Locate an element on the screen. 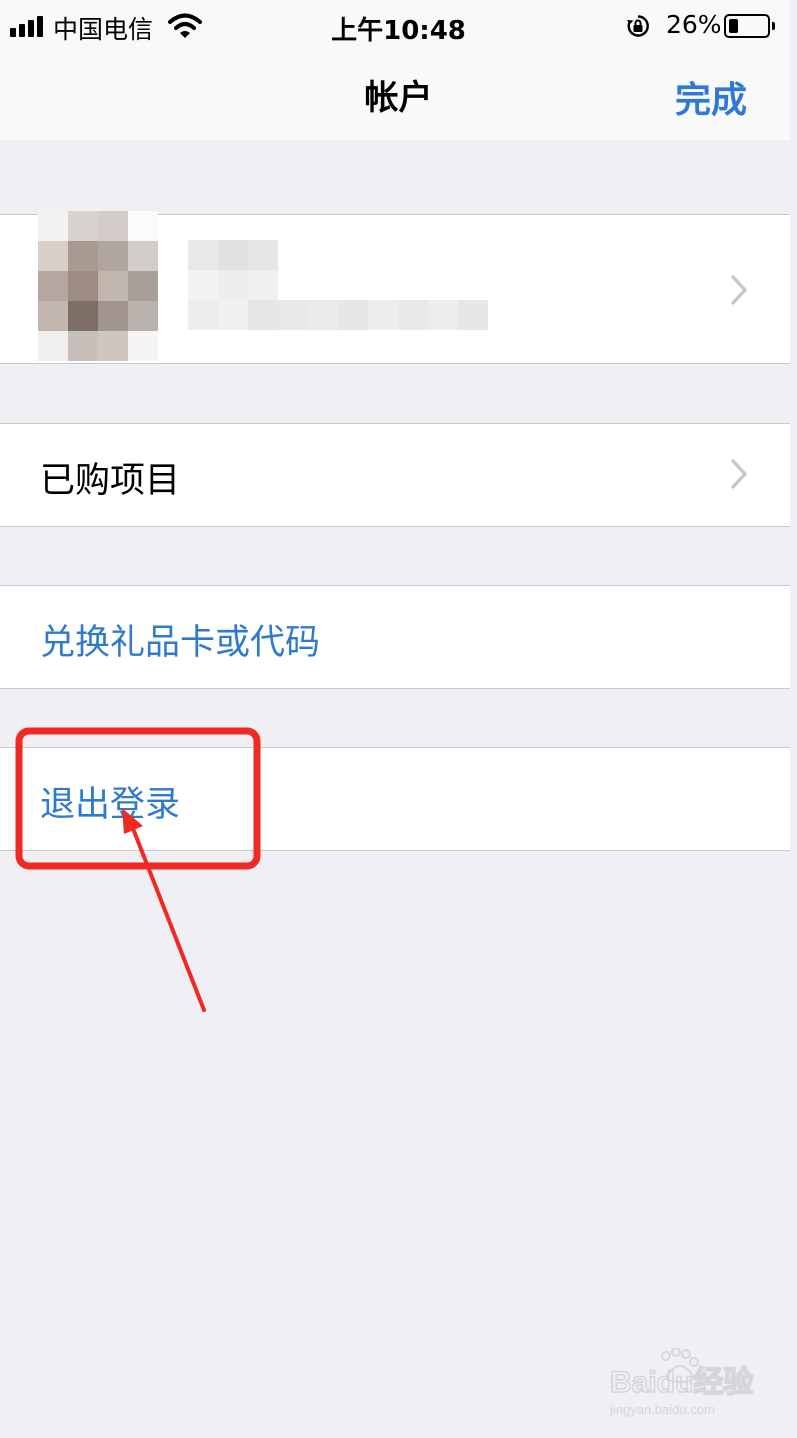 This screenshot has height=1438, width=797. annotation-arrow is located at coordinates (168, 918).